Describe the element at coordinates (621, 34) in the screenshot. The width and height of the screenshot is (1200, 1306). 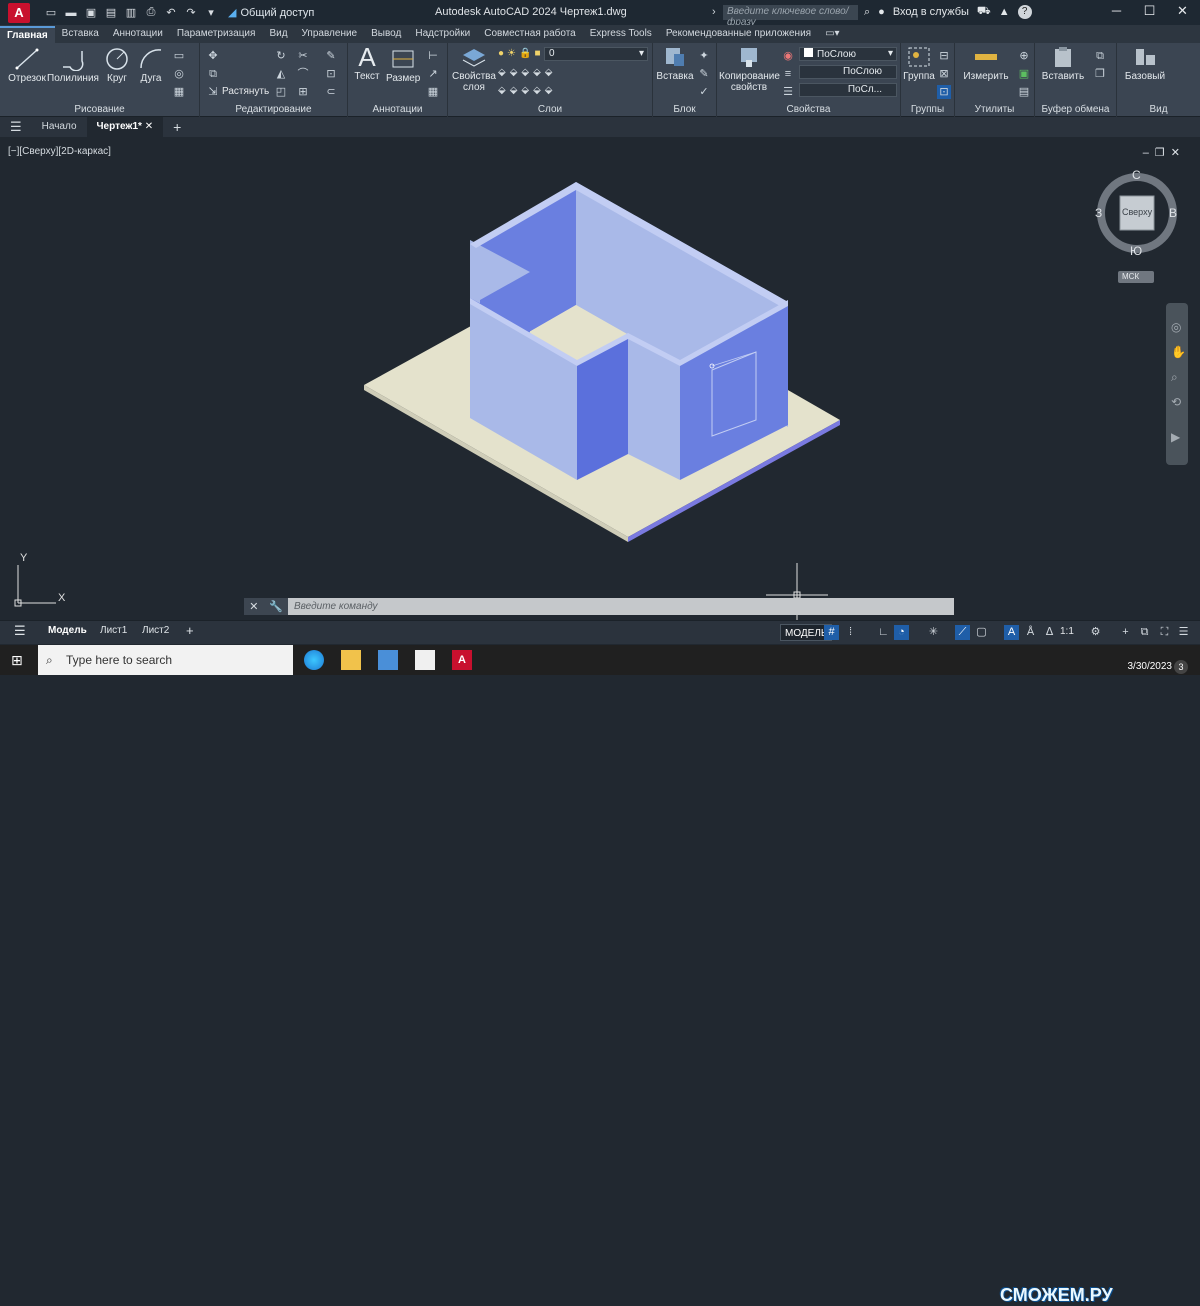
I see `ribbon-tab: Express Tools` at that location.